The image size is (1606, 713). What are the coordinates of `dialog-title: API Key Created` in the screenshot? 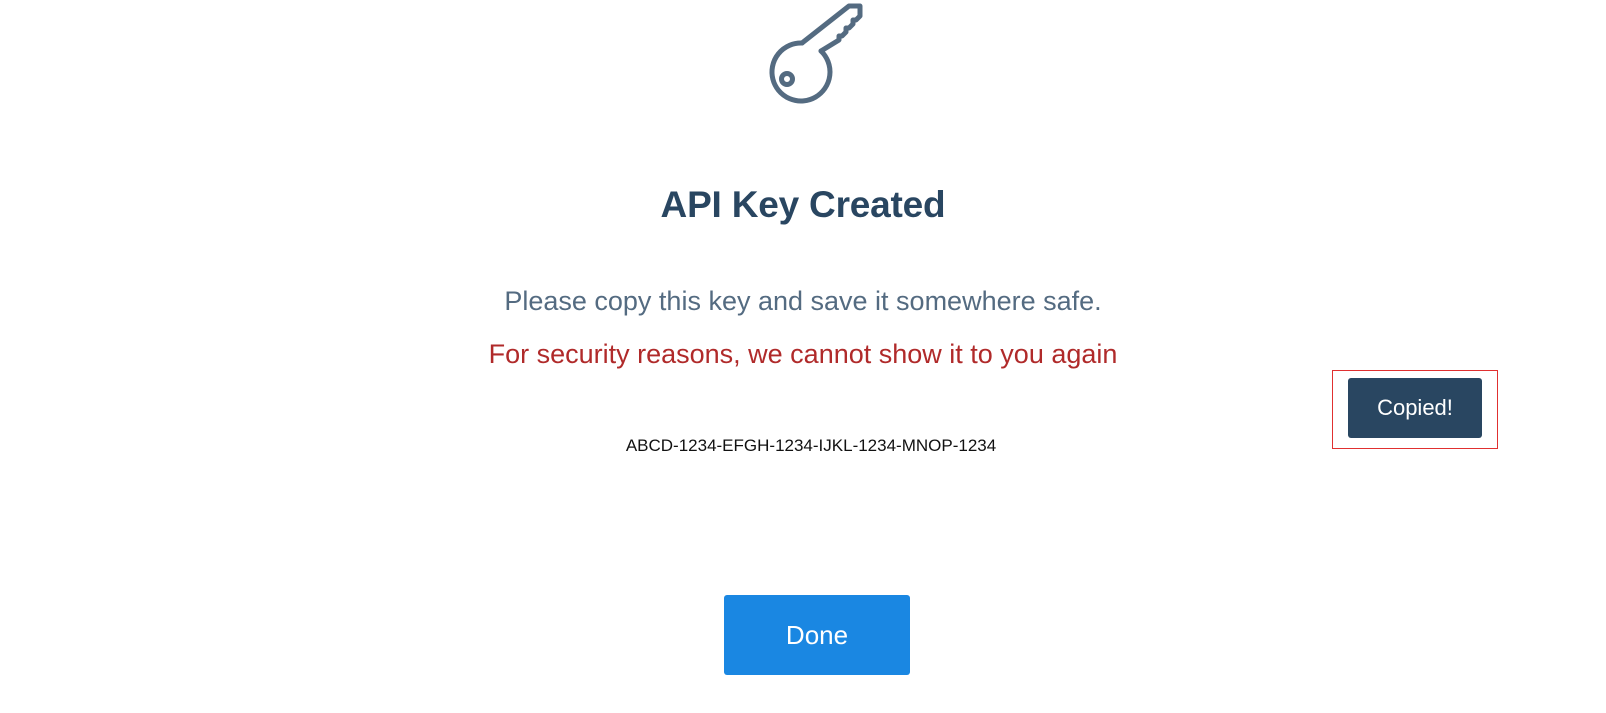 It's located at (803, 204).